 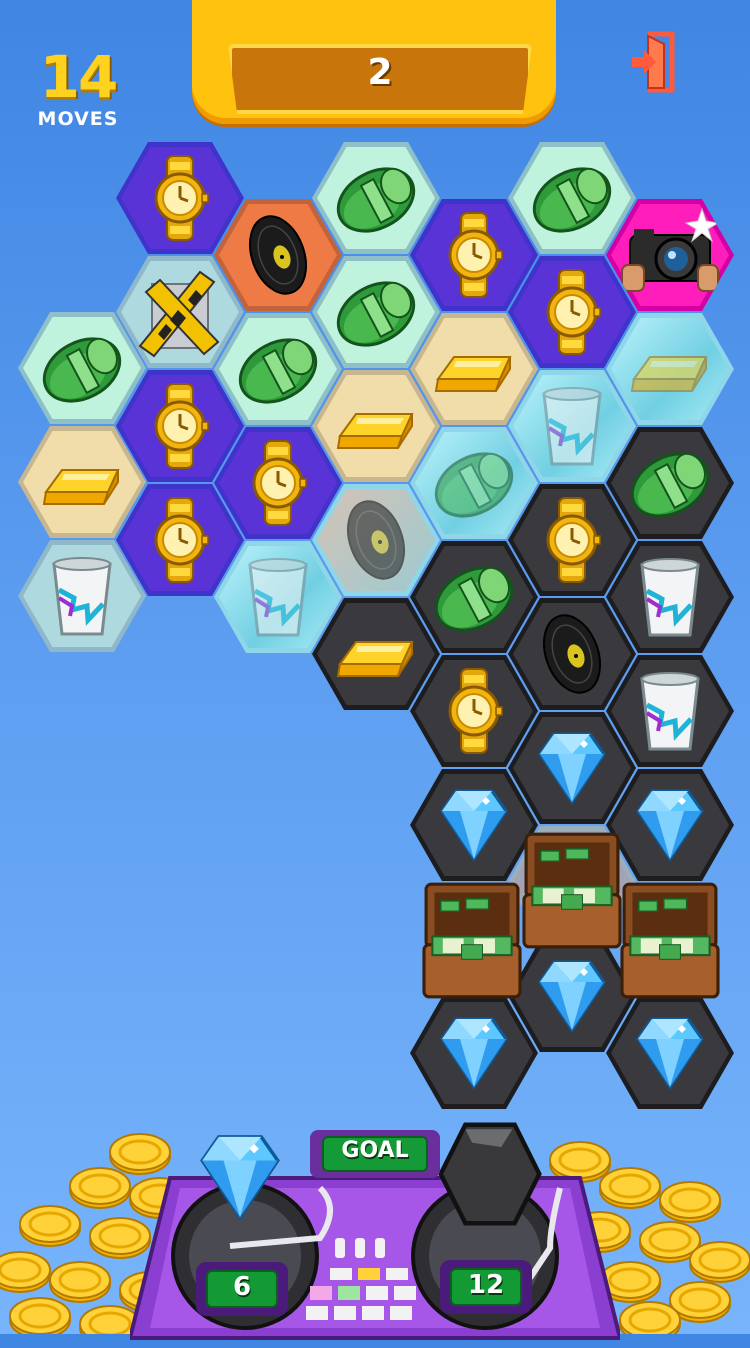 I want to click on goal-panel: GOAL, so click(x=375, y=1154).